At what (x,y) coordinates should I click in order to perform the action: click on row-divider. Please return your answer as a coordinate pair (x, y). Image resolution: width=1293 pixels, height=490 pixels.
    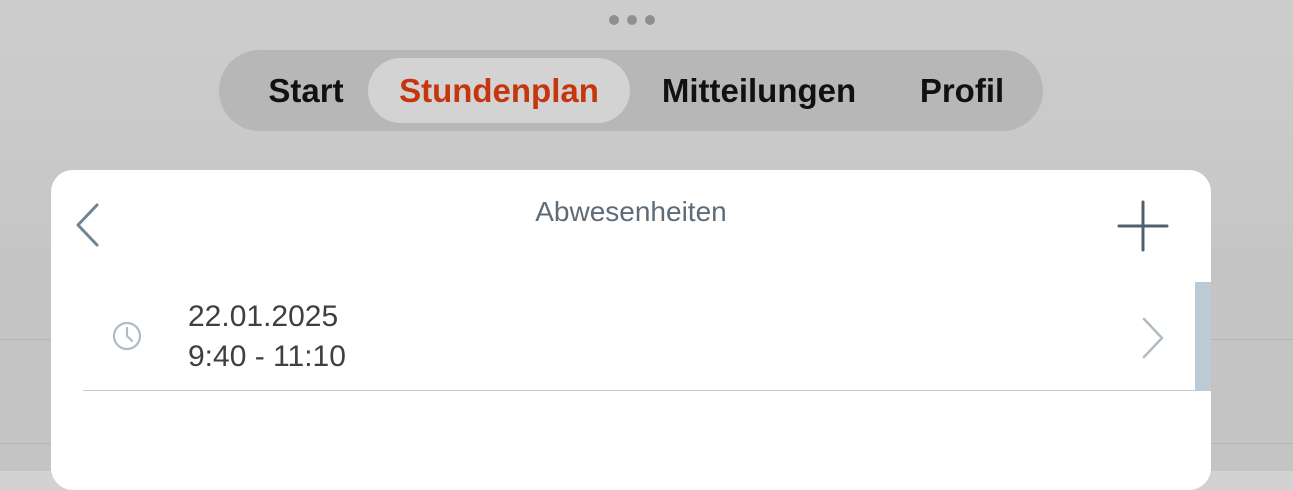
    Looking at the image, I should click on (647, 390).